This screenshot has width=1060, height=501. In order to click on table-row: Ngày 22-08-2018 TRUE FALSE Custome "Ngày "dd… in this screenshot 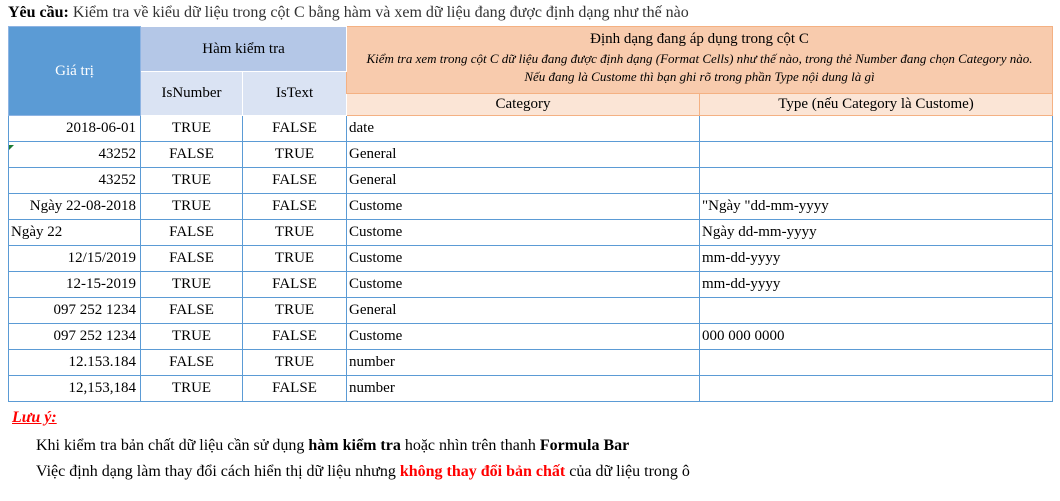, I will do `click(530, 206)`.